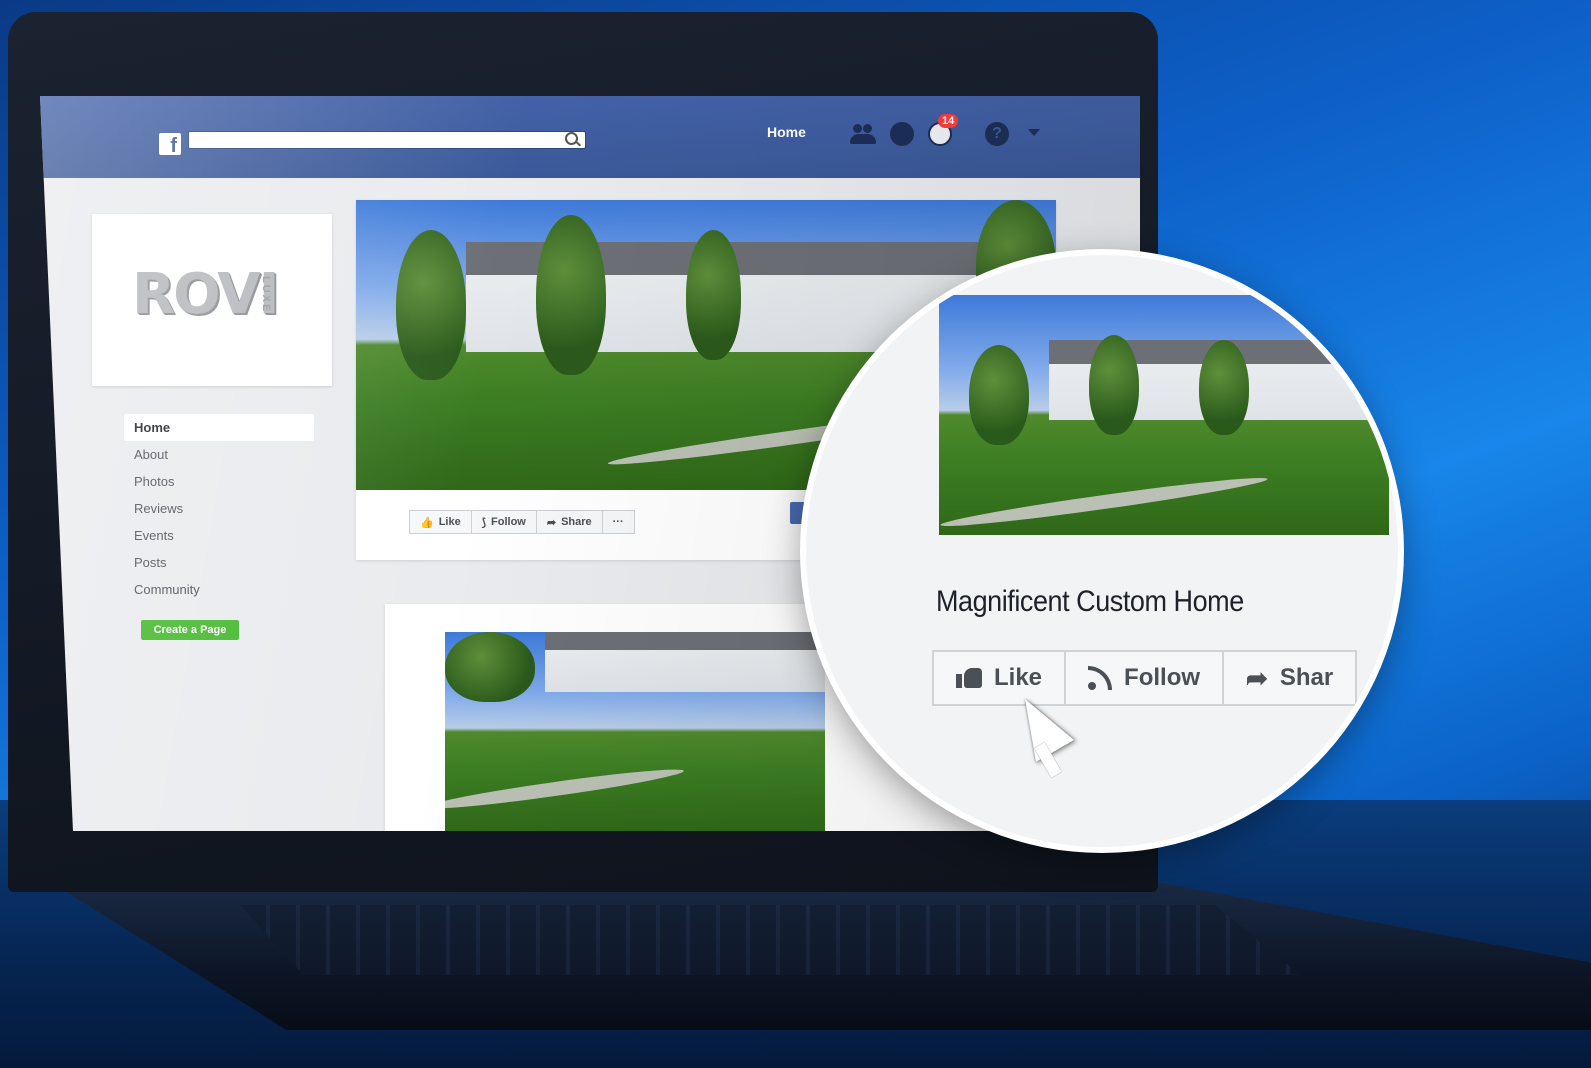 The height and width of the screenshot is (1068, 1591). I want to click on messenger-icon, so click(902, 134).